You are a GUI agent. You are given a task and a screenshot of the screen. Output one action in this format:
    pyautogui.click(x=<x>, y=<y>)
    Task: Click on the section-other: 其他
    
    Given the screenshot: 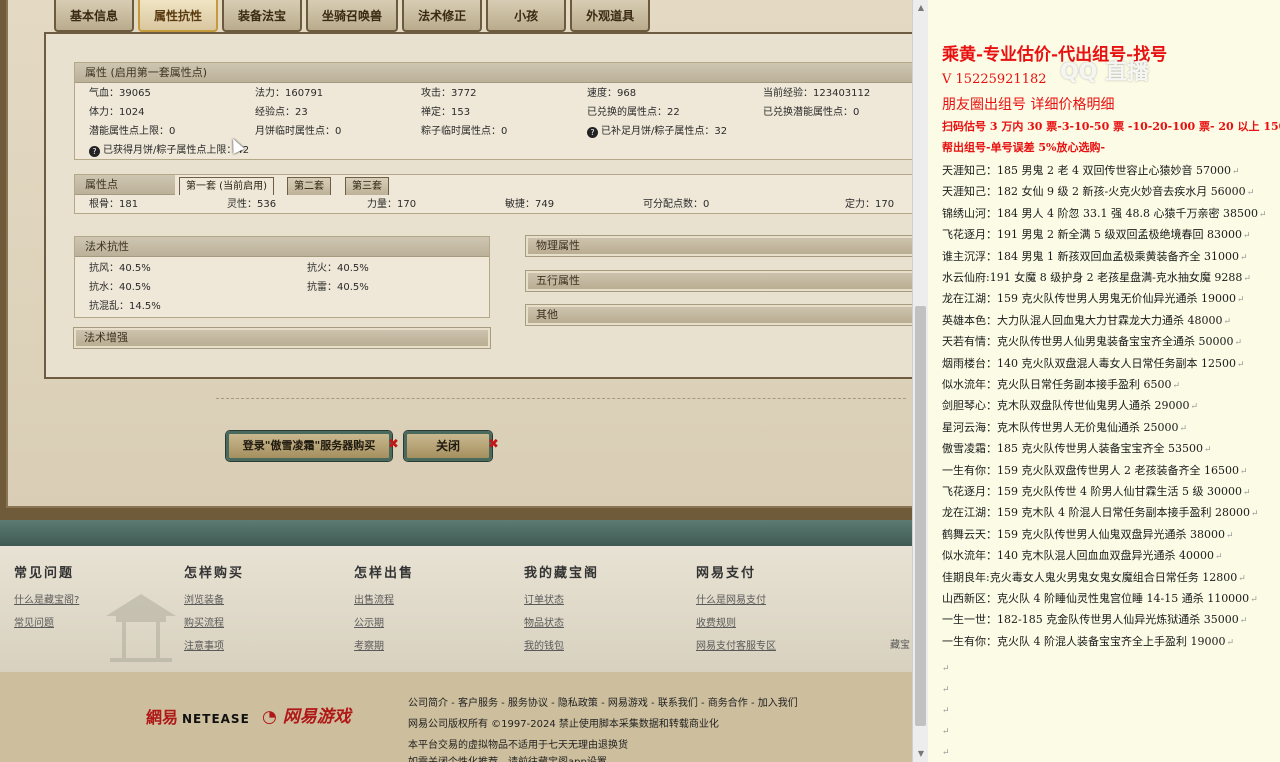 What is the action you would take?
    pyautogui.click(x=720, y=315)
    